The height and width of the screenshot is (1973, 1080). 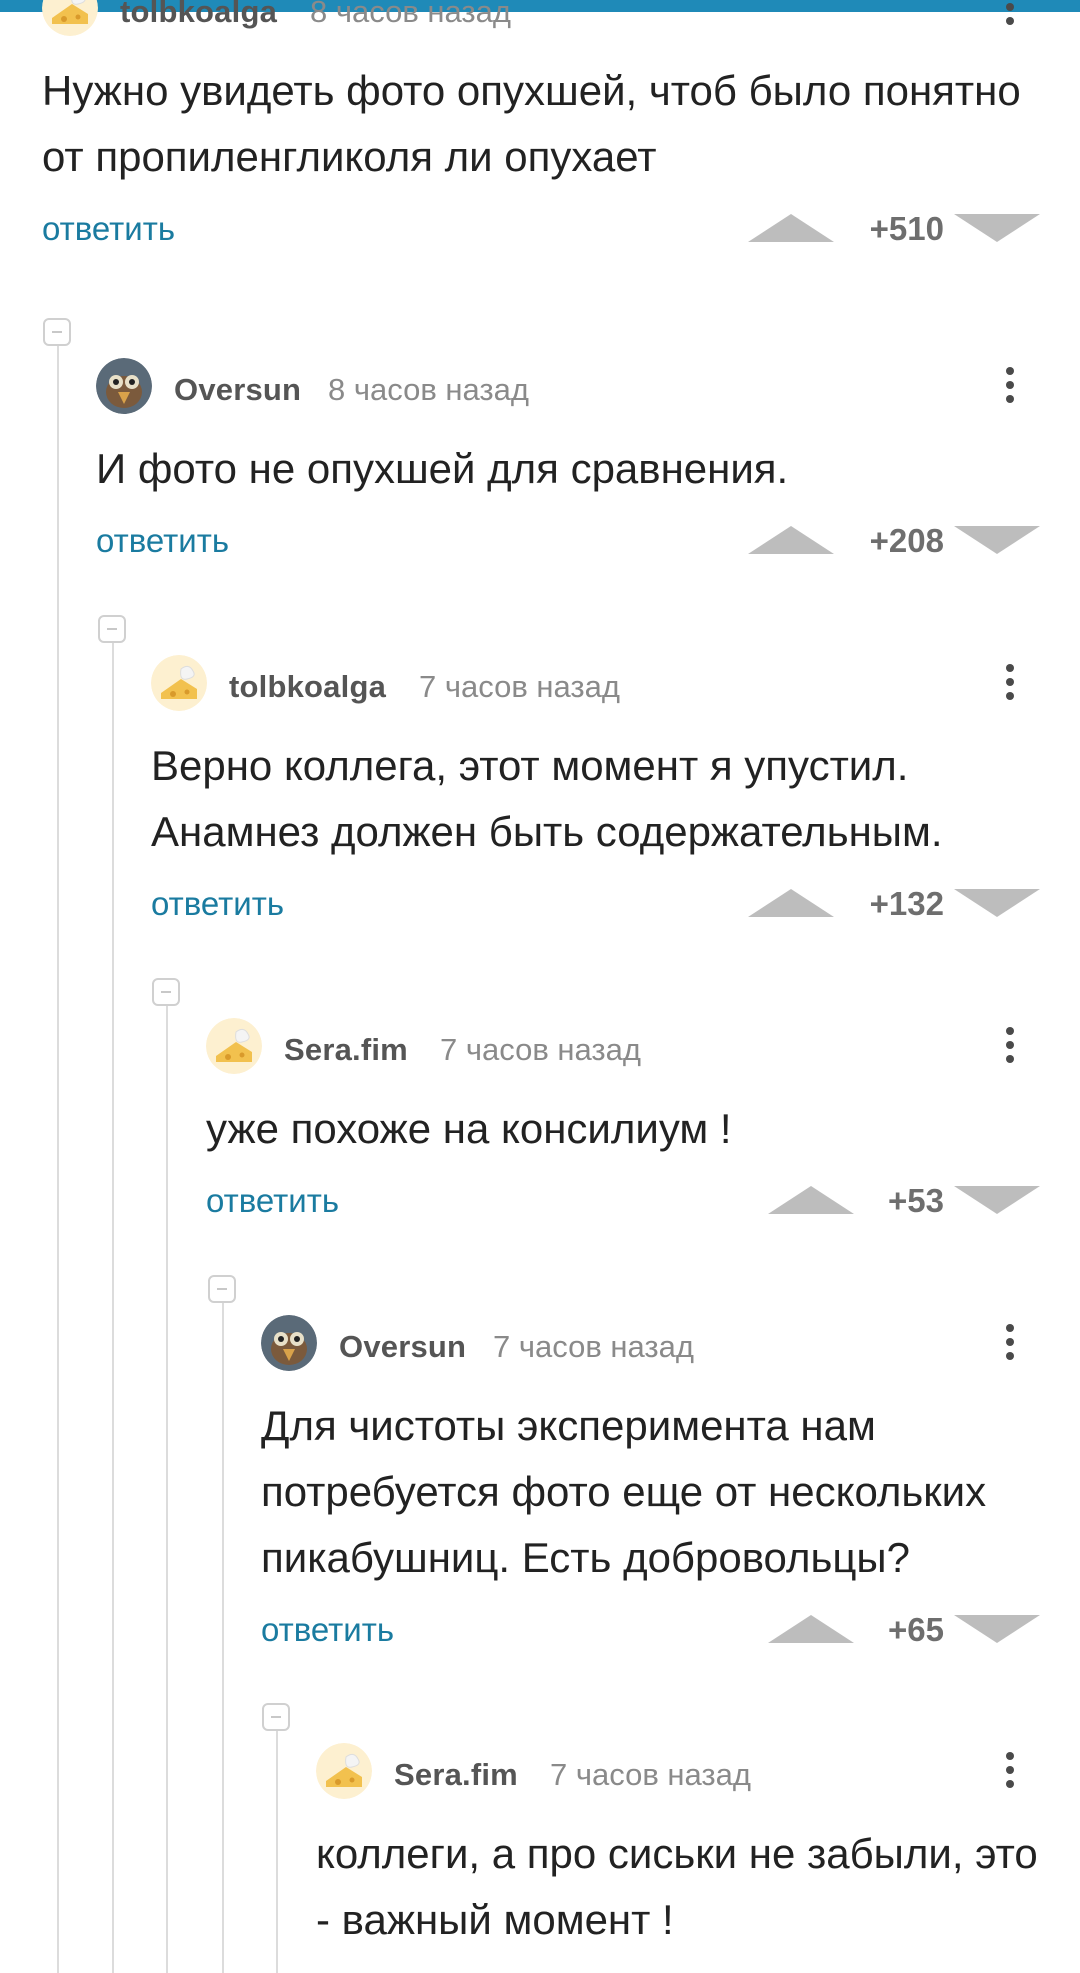 What do you see at coordinates (643, 1204) in the screenshot?
I see `comment-footer: ответить +53` at bounding box center [643, 1204].